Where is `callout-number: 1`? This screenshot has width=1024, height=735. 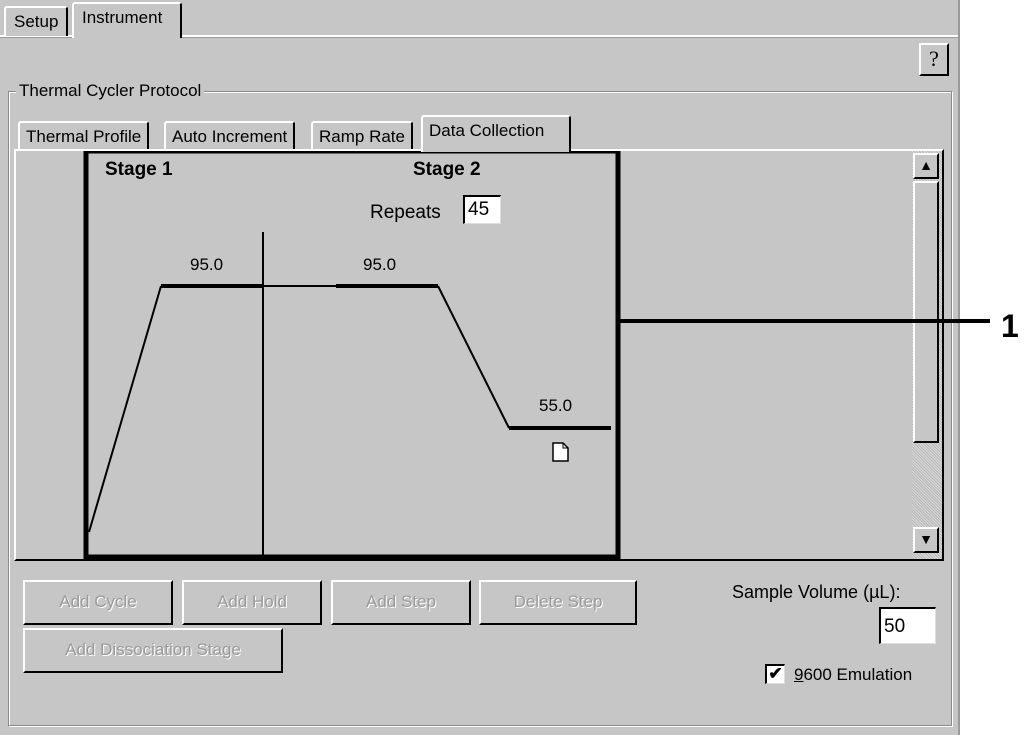 callout-number: 1 is located at coordinates (1010, 326).